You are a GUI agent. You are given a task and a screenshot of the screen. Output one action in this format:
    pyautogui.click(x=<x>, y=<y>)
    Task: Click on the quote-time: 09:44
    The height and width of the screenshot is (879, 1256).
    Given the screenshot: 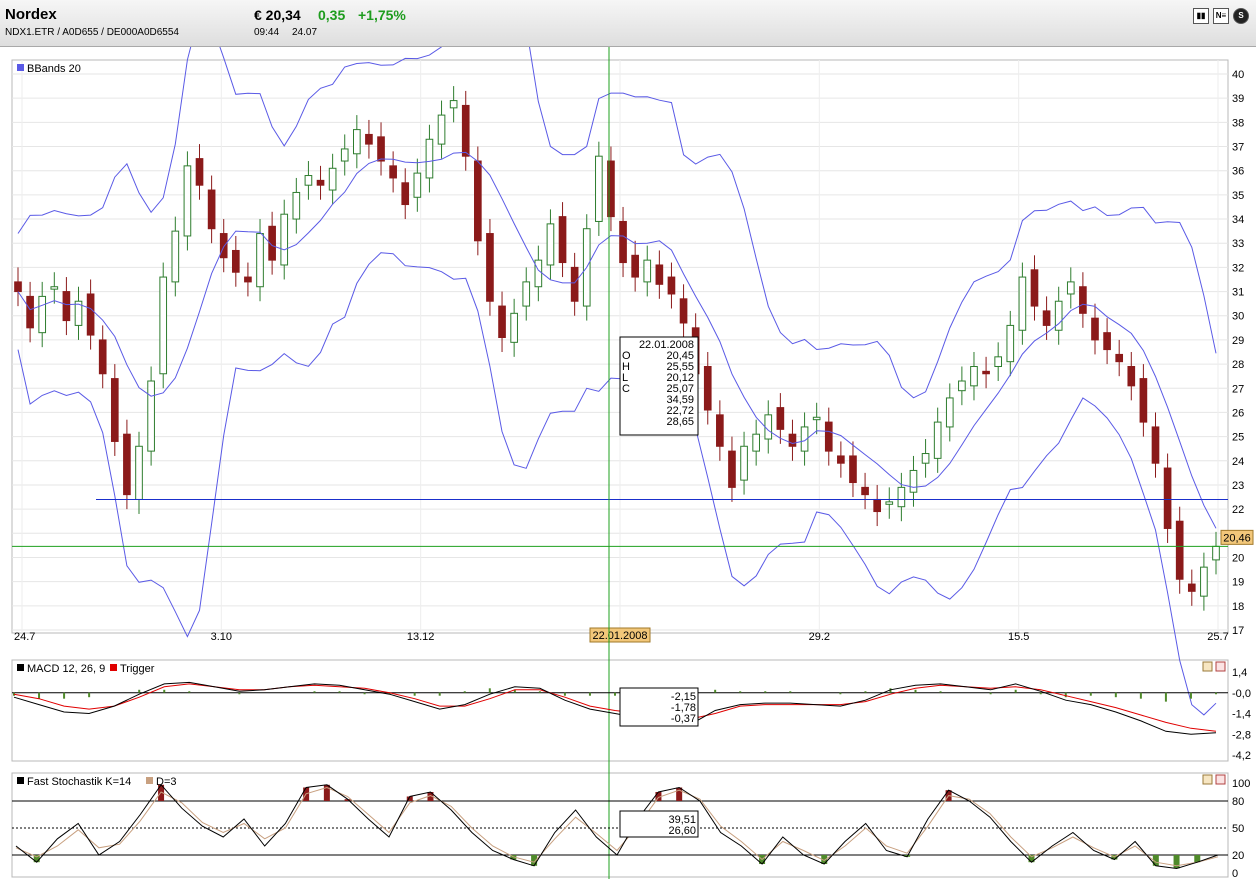 What is the action you would take?
    pyautogui.click(x=267, y=32)
    